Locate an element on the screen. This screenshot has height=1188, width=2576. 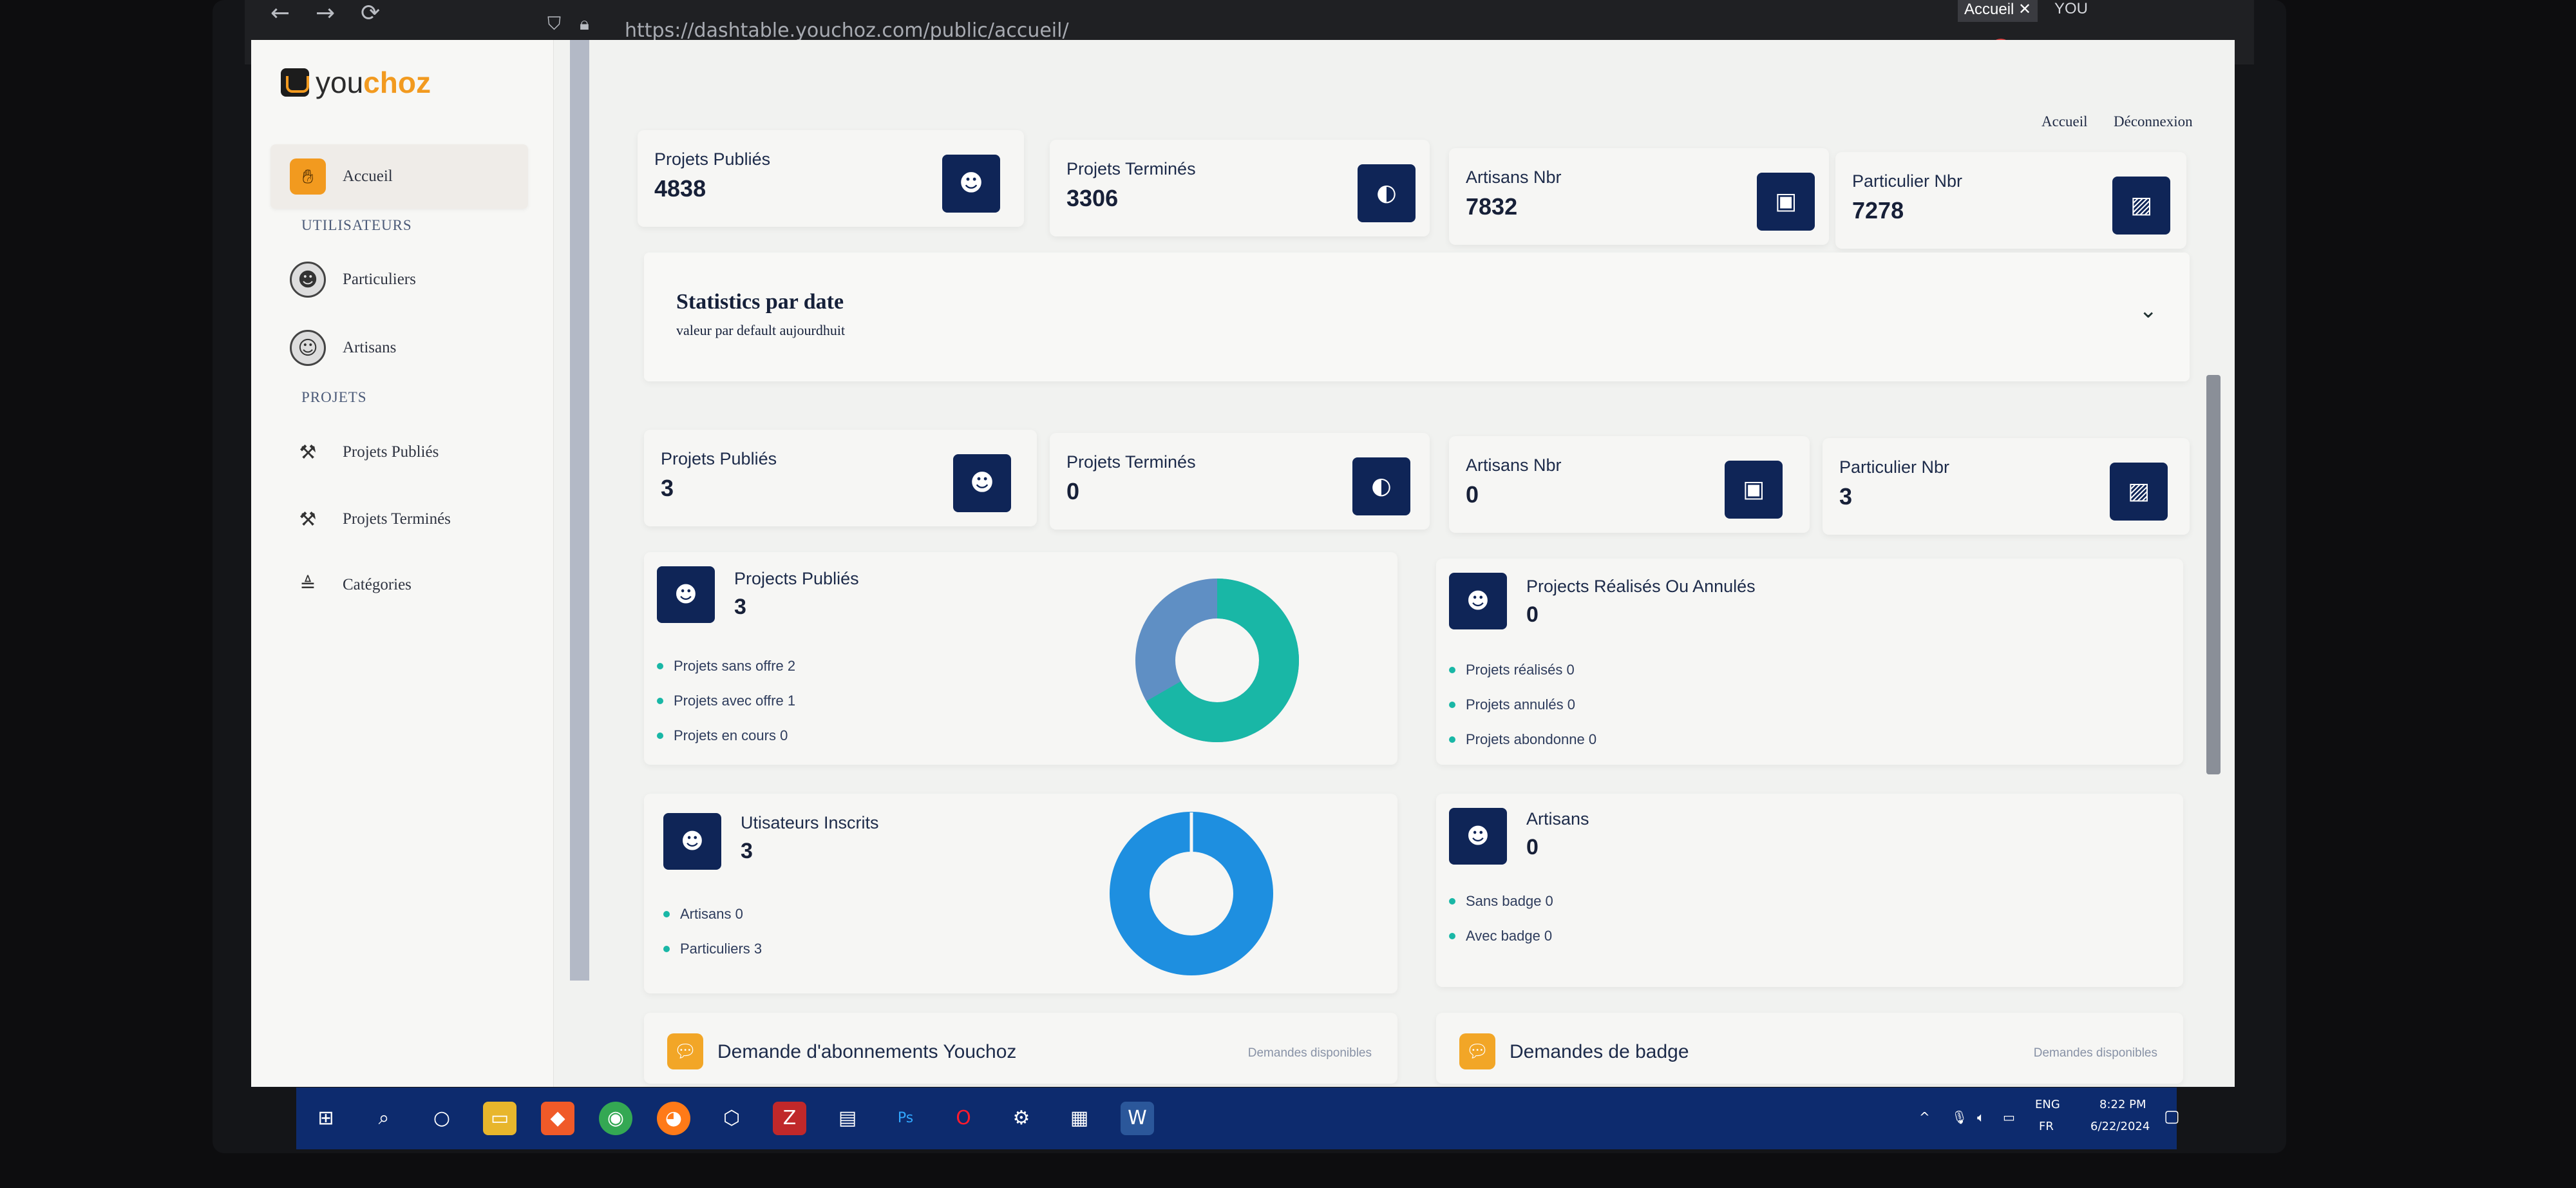
section-utilisateurs: UTILISATEURS is located at coordinates (356, 225).